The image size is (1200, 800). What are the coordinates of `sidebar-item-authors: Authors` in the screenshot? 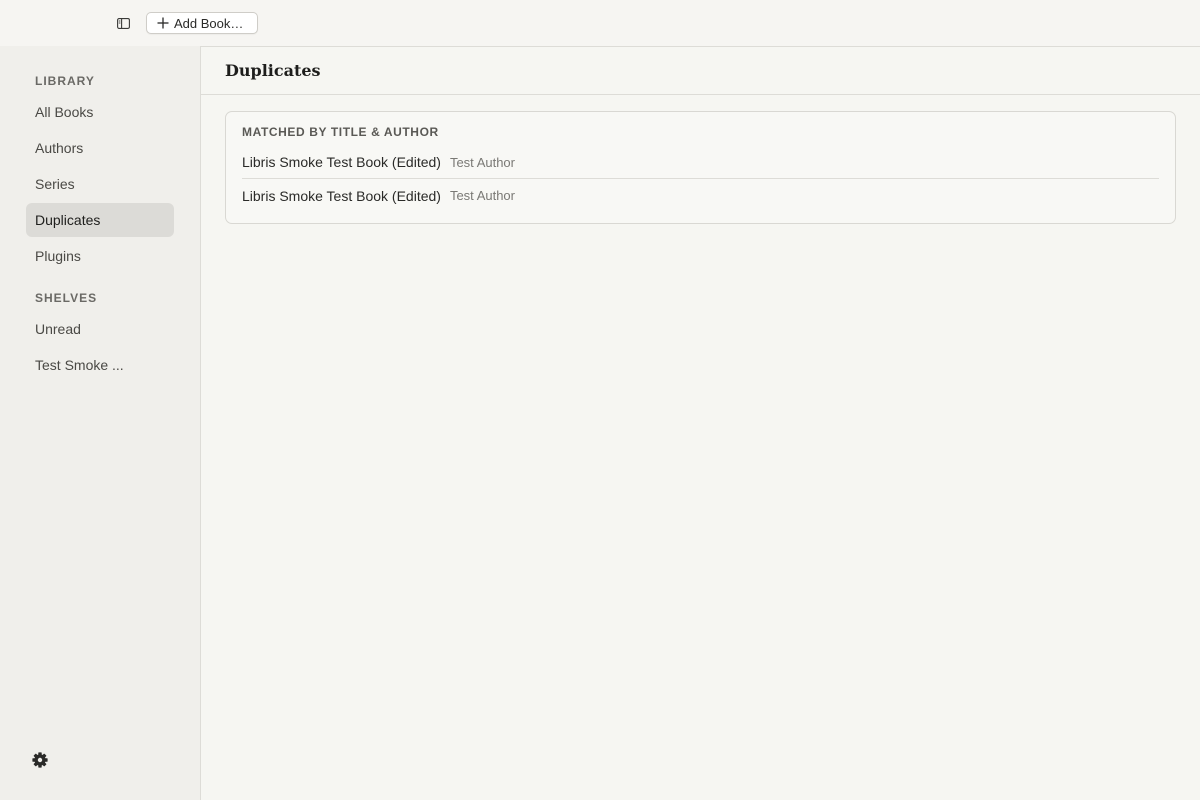 It's located at (100, 148).